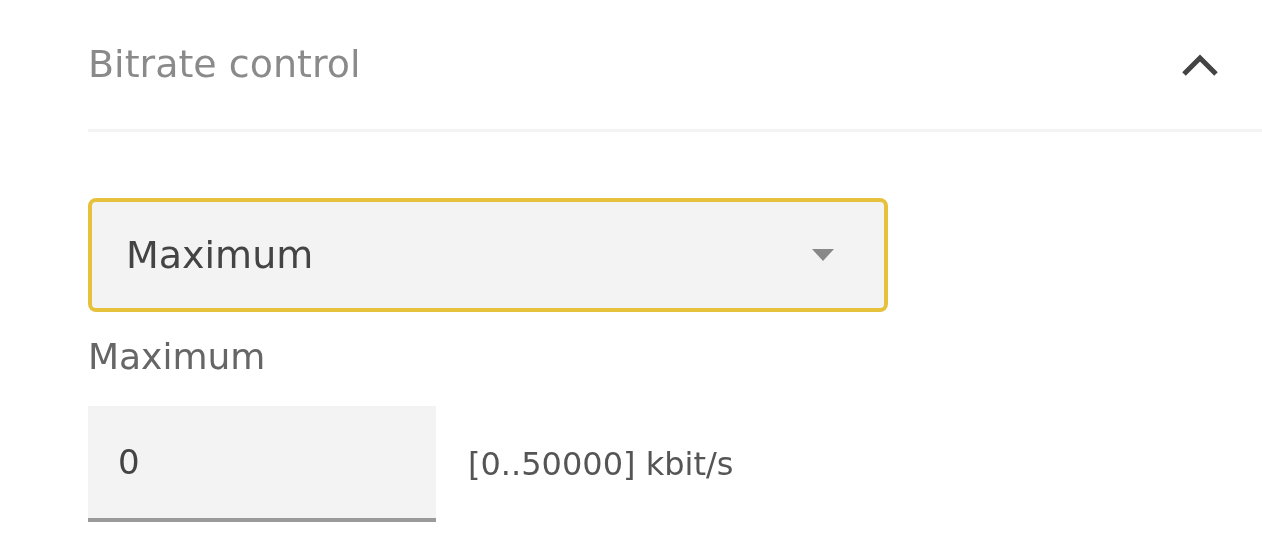 This screenshot has height=546, width=1262. Describe the element at coordinates (601, 464) in the screenshot. I see `range-hint: [0..50000] kbit/s` at that location.